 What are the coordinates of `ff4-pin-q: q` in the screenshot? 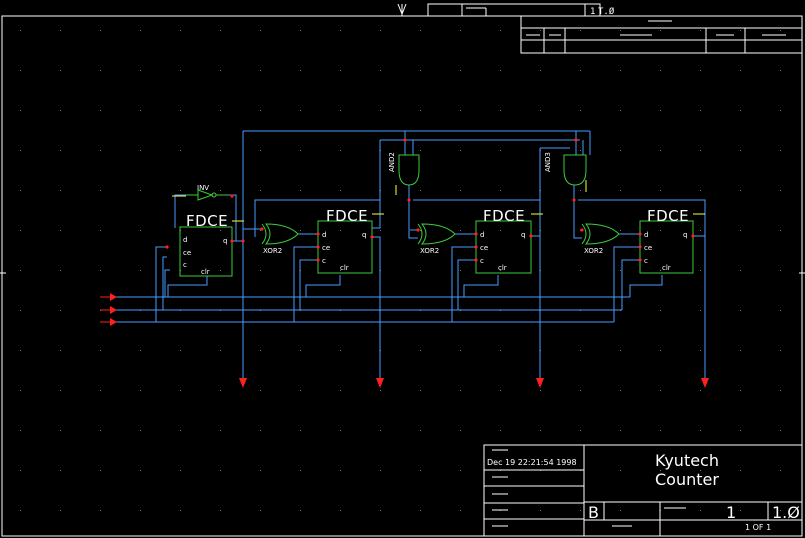 It's located at (685, 235).